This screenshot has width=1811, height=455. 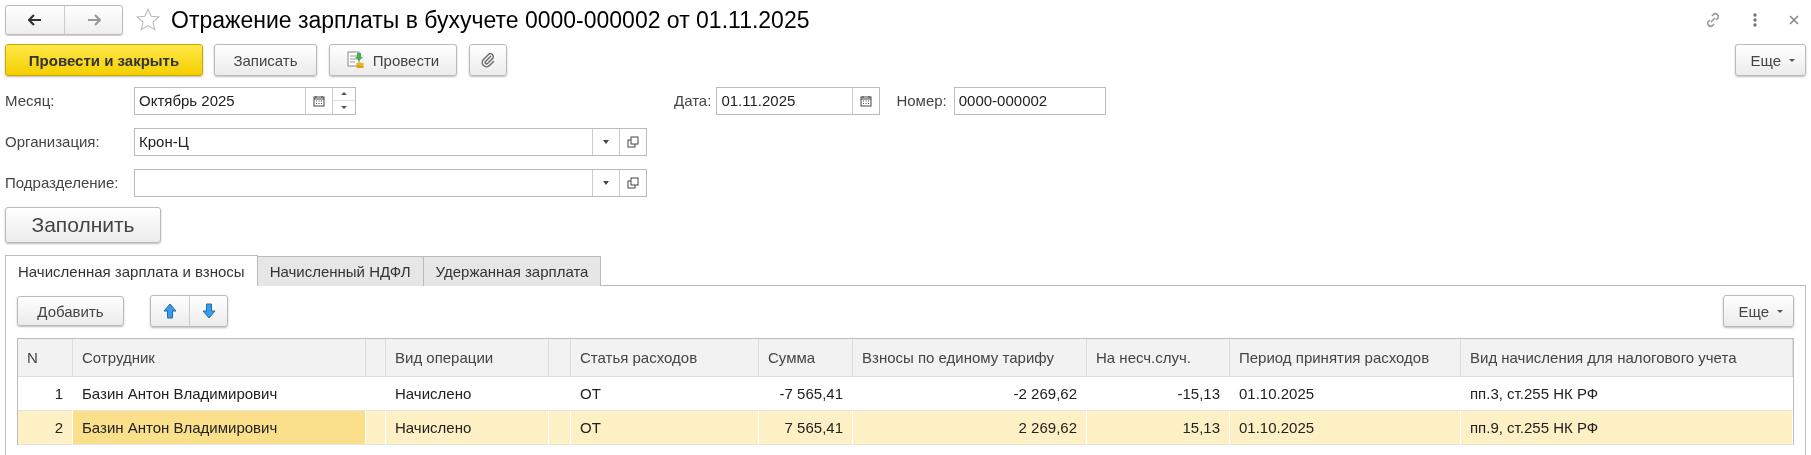 I want to click on tab: Удержанная зарплата, so click(x=512, y=271).